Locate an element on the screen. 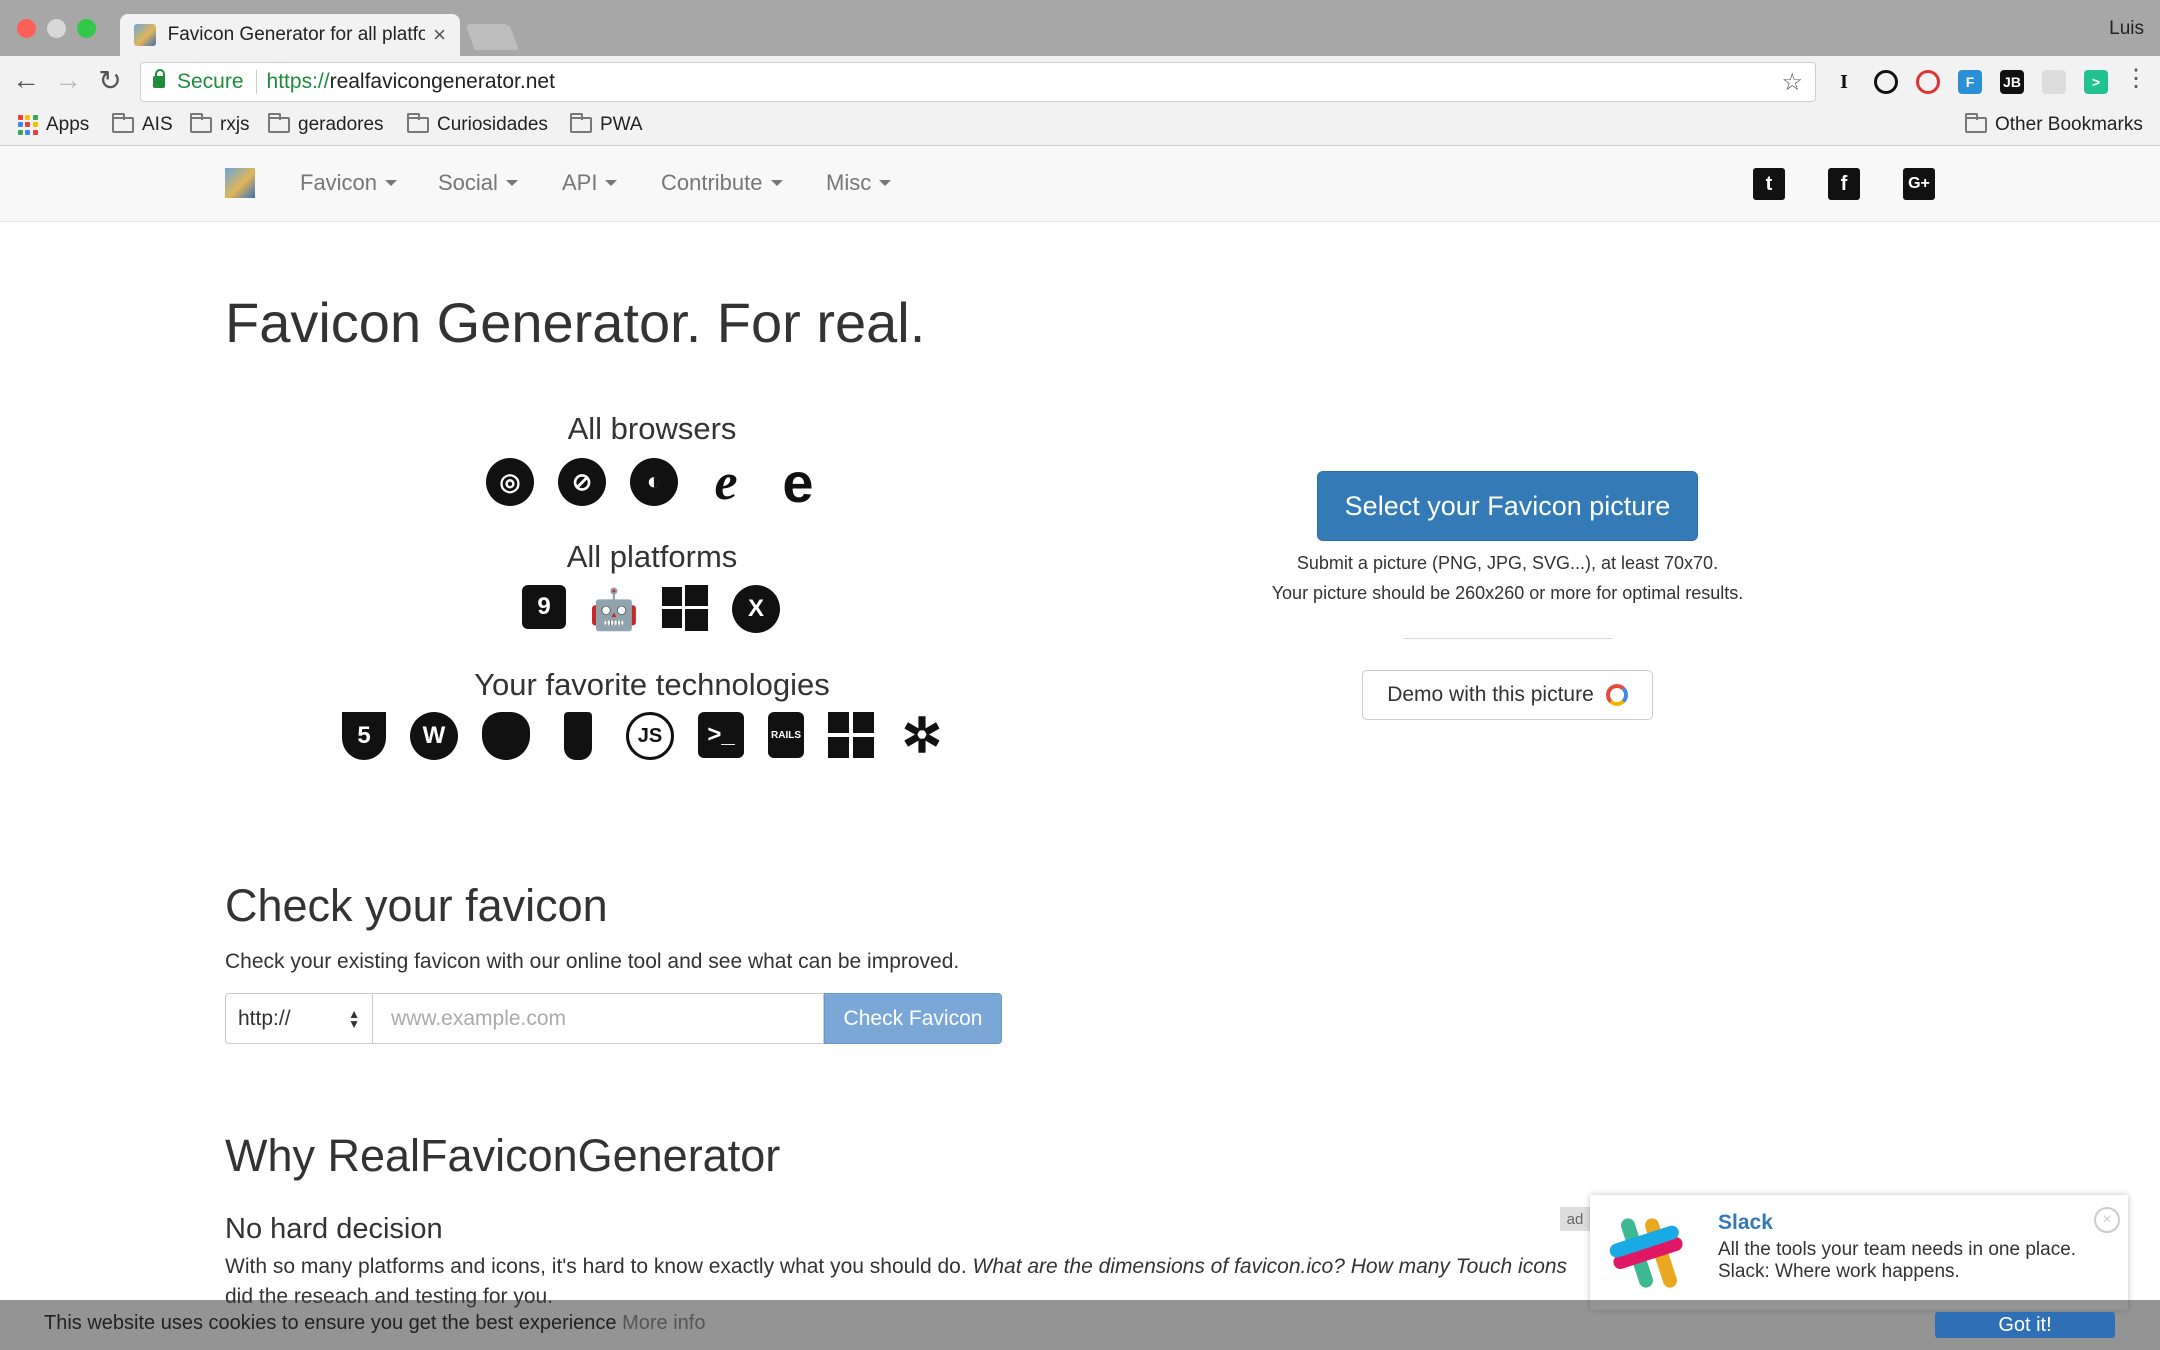 This screenshot has width=2160, height=1350. bookmark-other: Other Bookmarks is located at coordinates (2054, 124).